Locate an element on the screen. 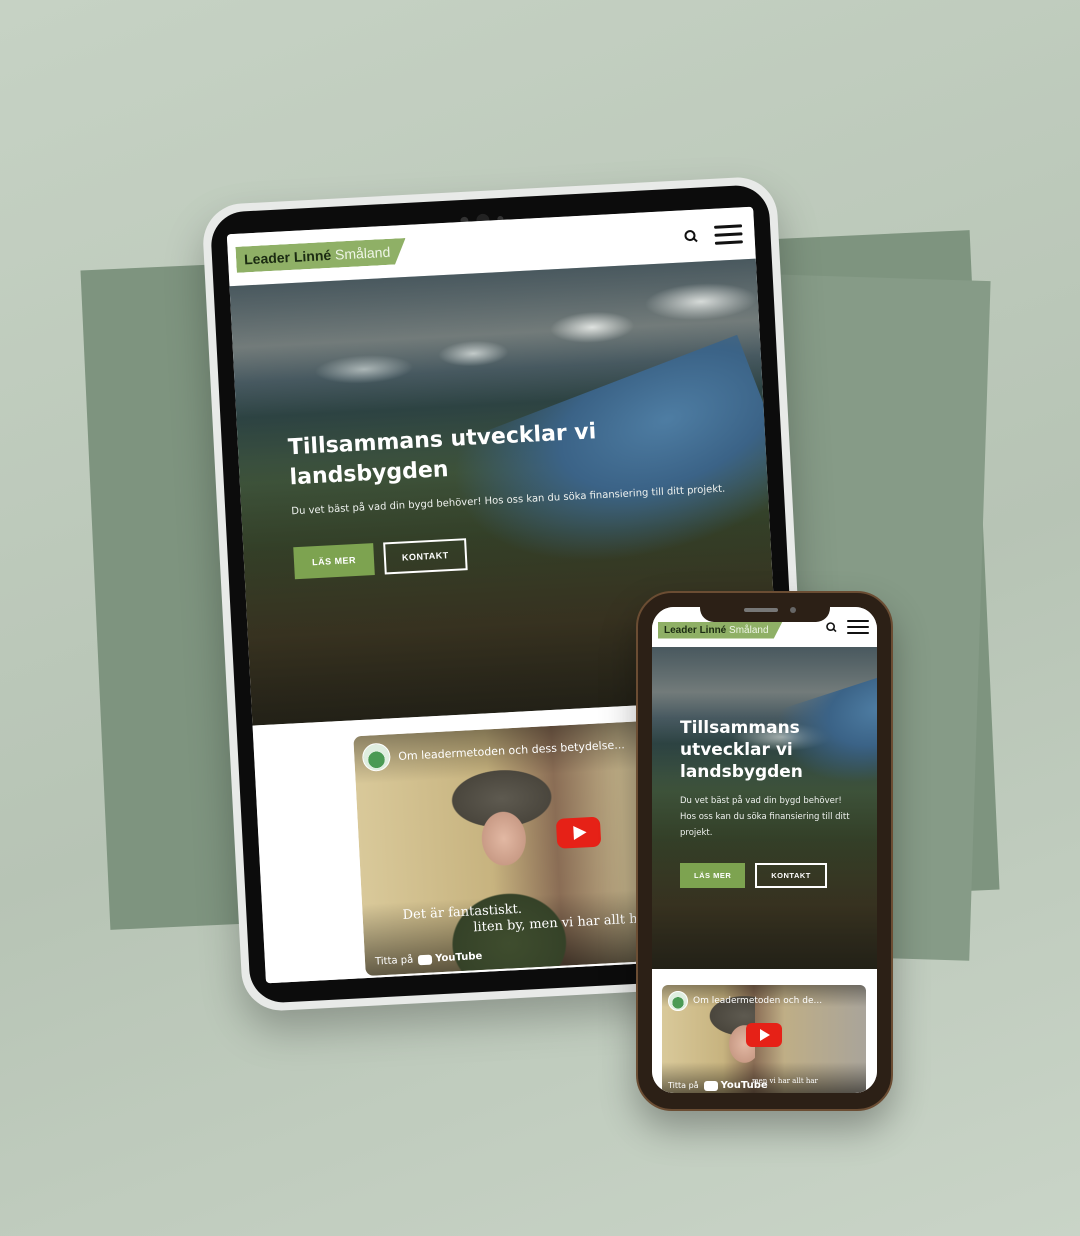 Image resolution: width=1080 pixels, height=1236 pixels. phone-search-icon is located at coordinates (831, 627).